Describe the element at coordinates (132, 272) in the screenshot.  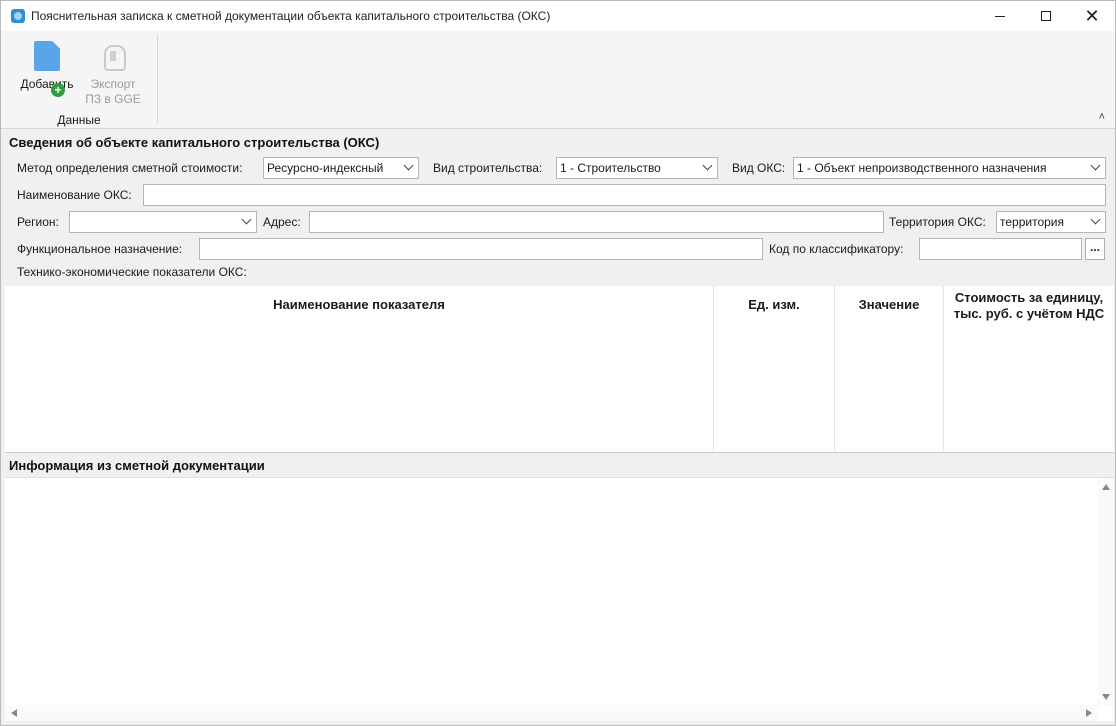
I see `indicators-label: Технико-экономические показатели ОКС:` at that location.